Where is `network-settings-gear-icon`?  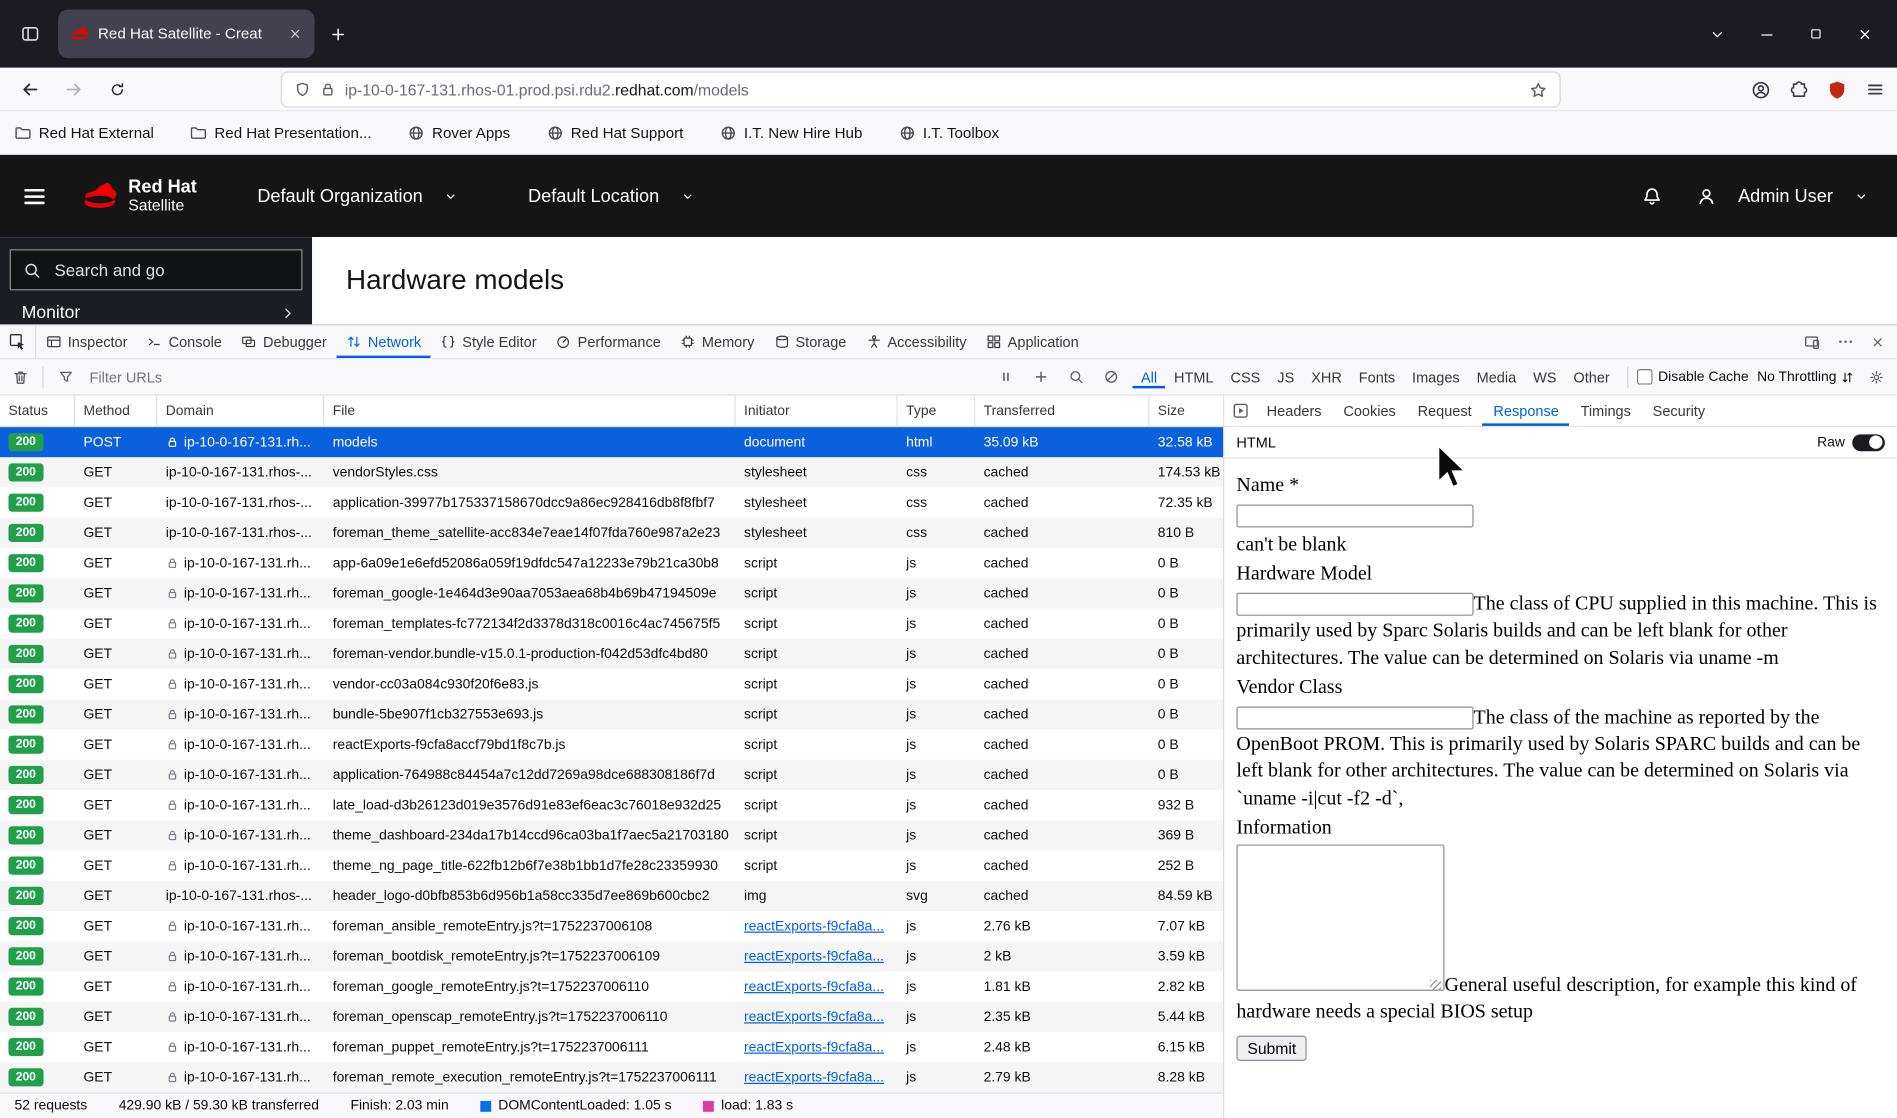
network-settings-gear-icon is located at coordinates (1876, 377).